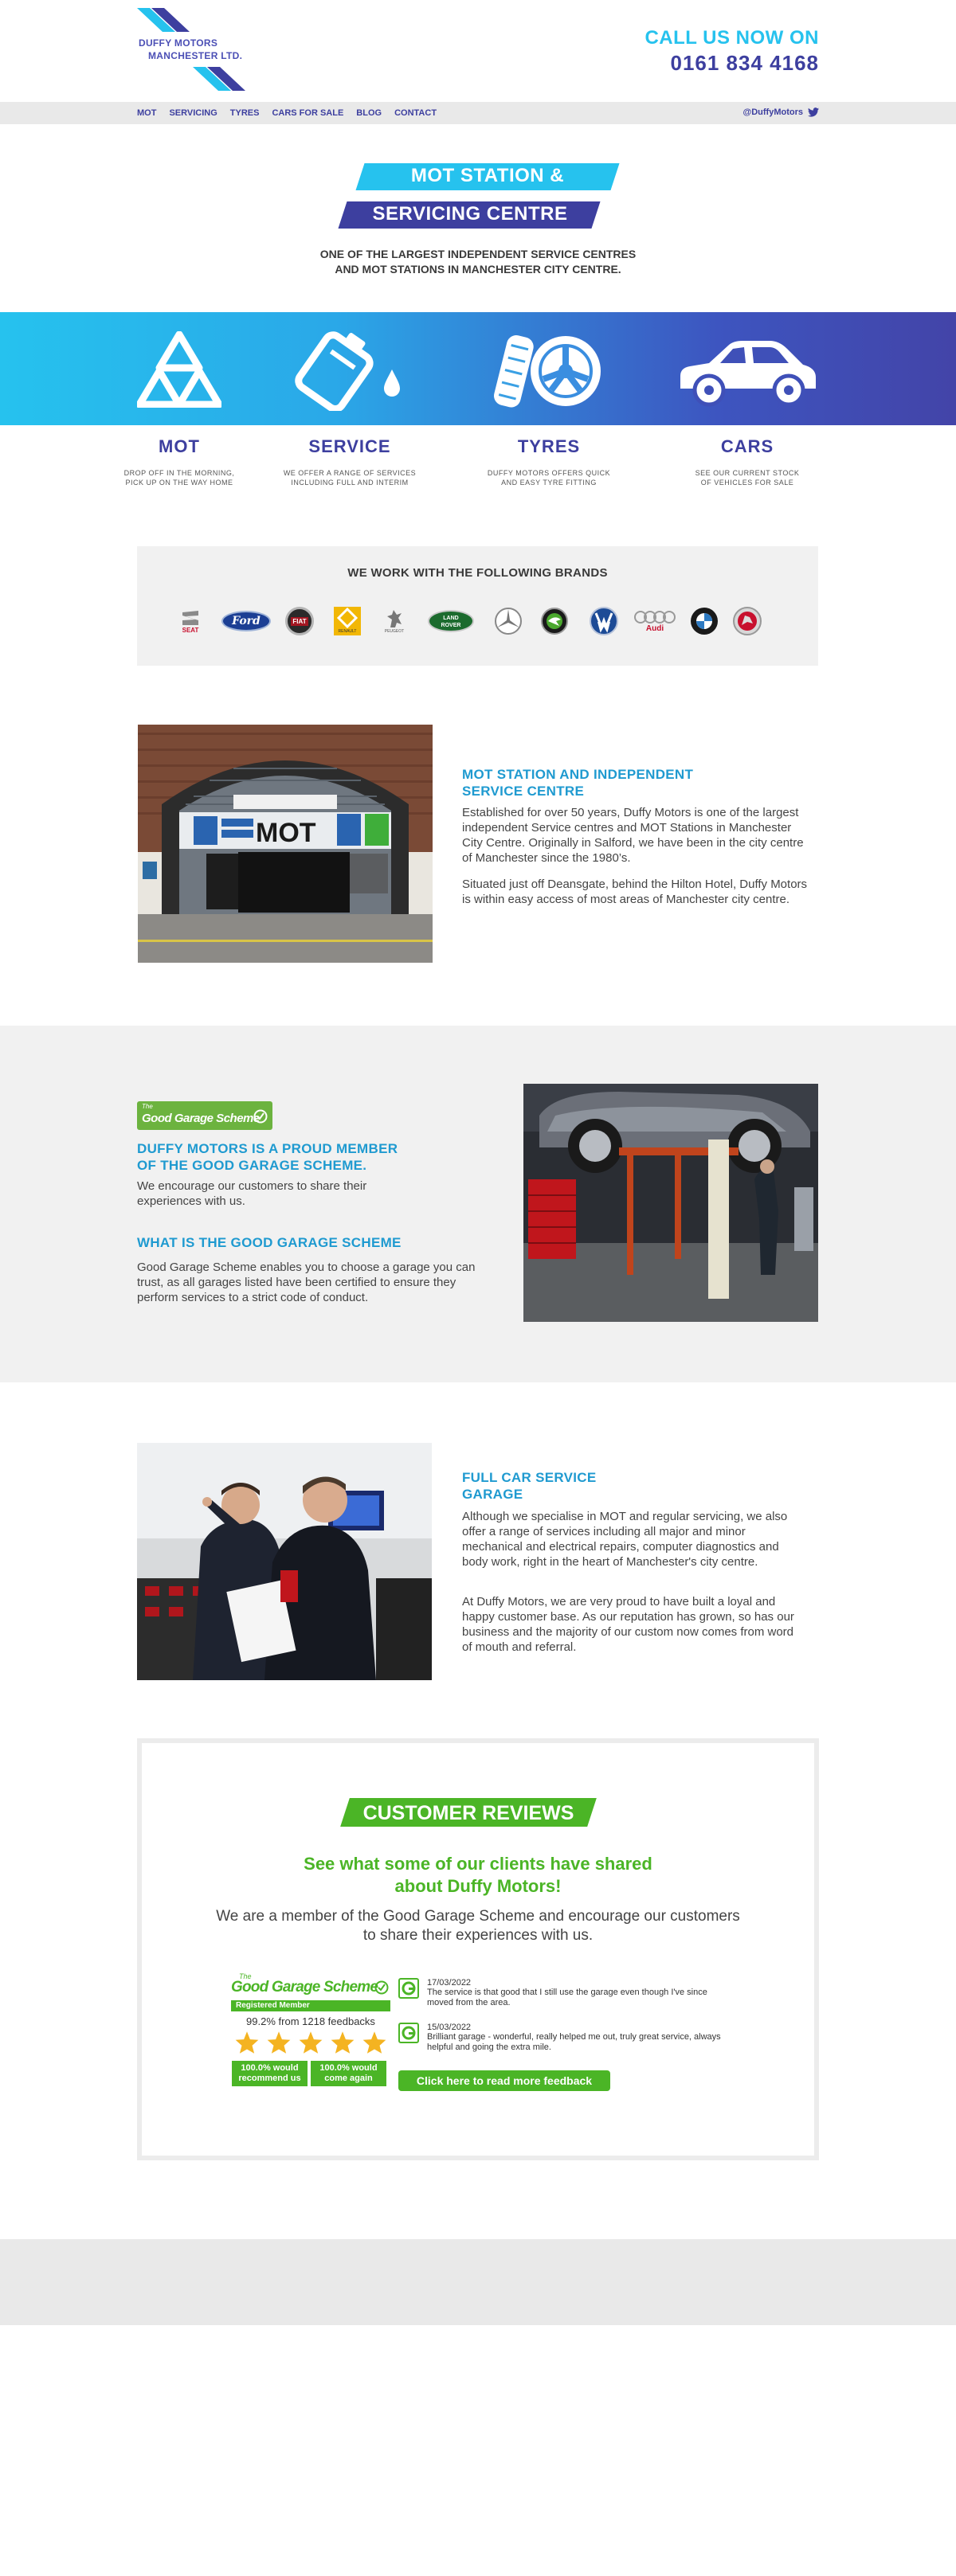 This screenshot has width=956, height=2576. I want to click on service-title-cars: CARS, so click(747, 446).